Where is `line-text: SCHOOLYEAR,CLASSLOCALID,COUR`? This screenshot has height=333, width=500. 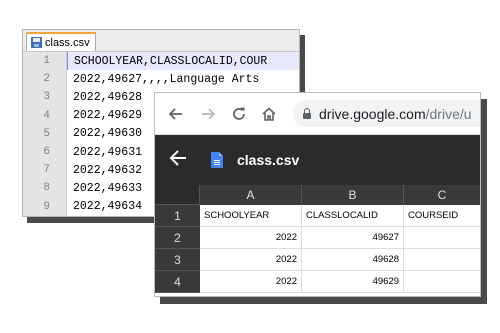
line-text: SCHOOLYEAR,CLASSLOCALID,COUR is located at coordinates (183, 61).